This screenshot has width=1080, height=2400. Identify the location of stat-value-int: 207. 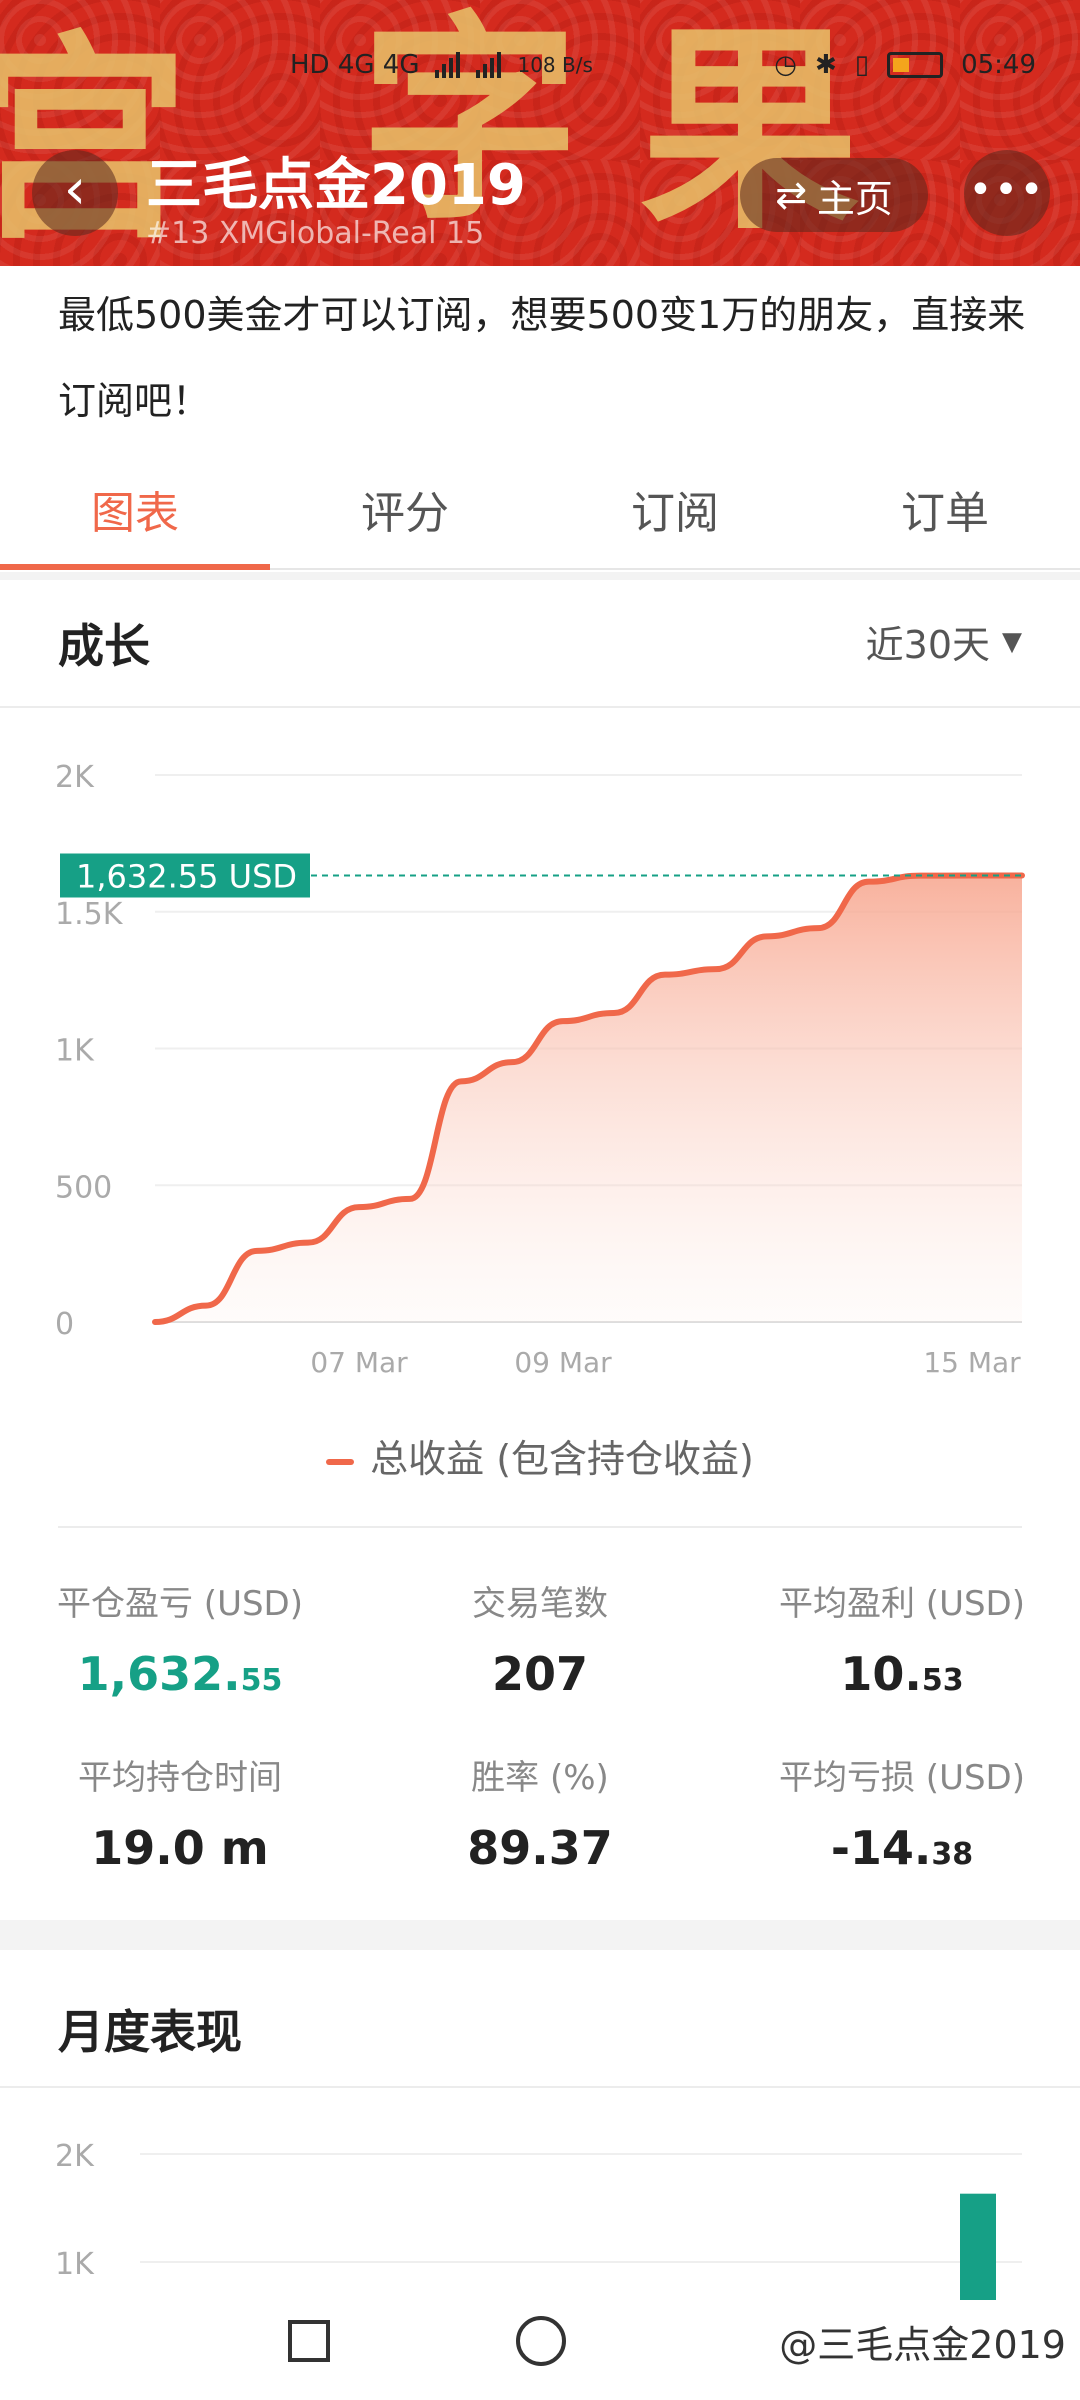
(540, 1674).